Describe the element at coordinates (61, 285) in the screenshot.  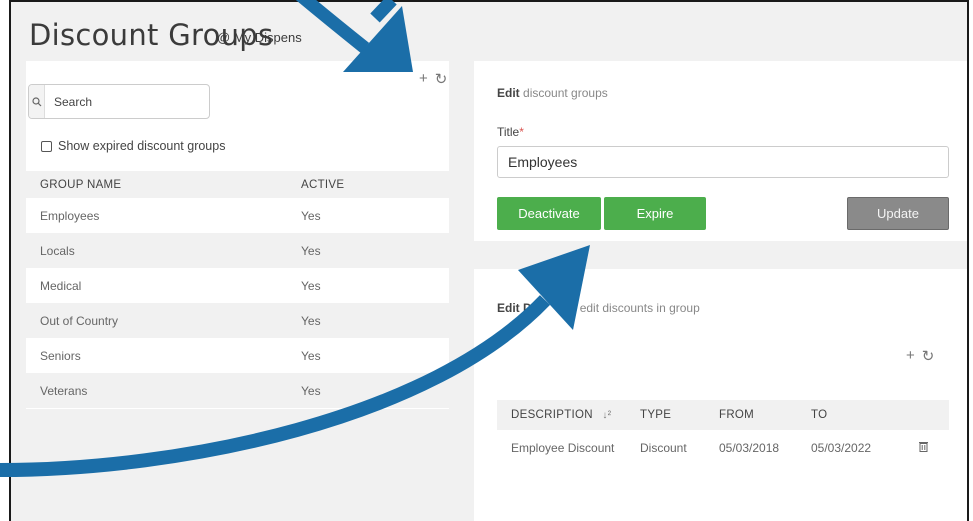
I see `group-name: Medical` at that location.